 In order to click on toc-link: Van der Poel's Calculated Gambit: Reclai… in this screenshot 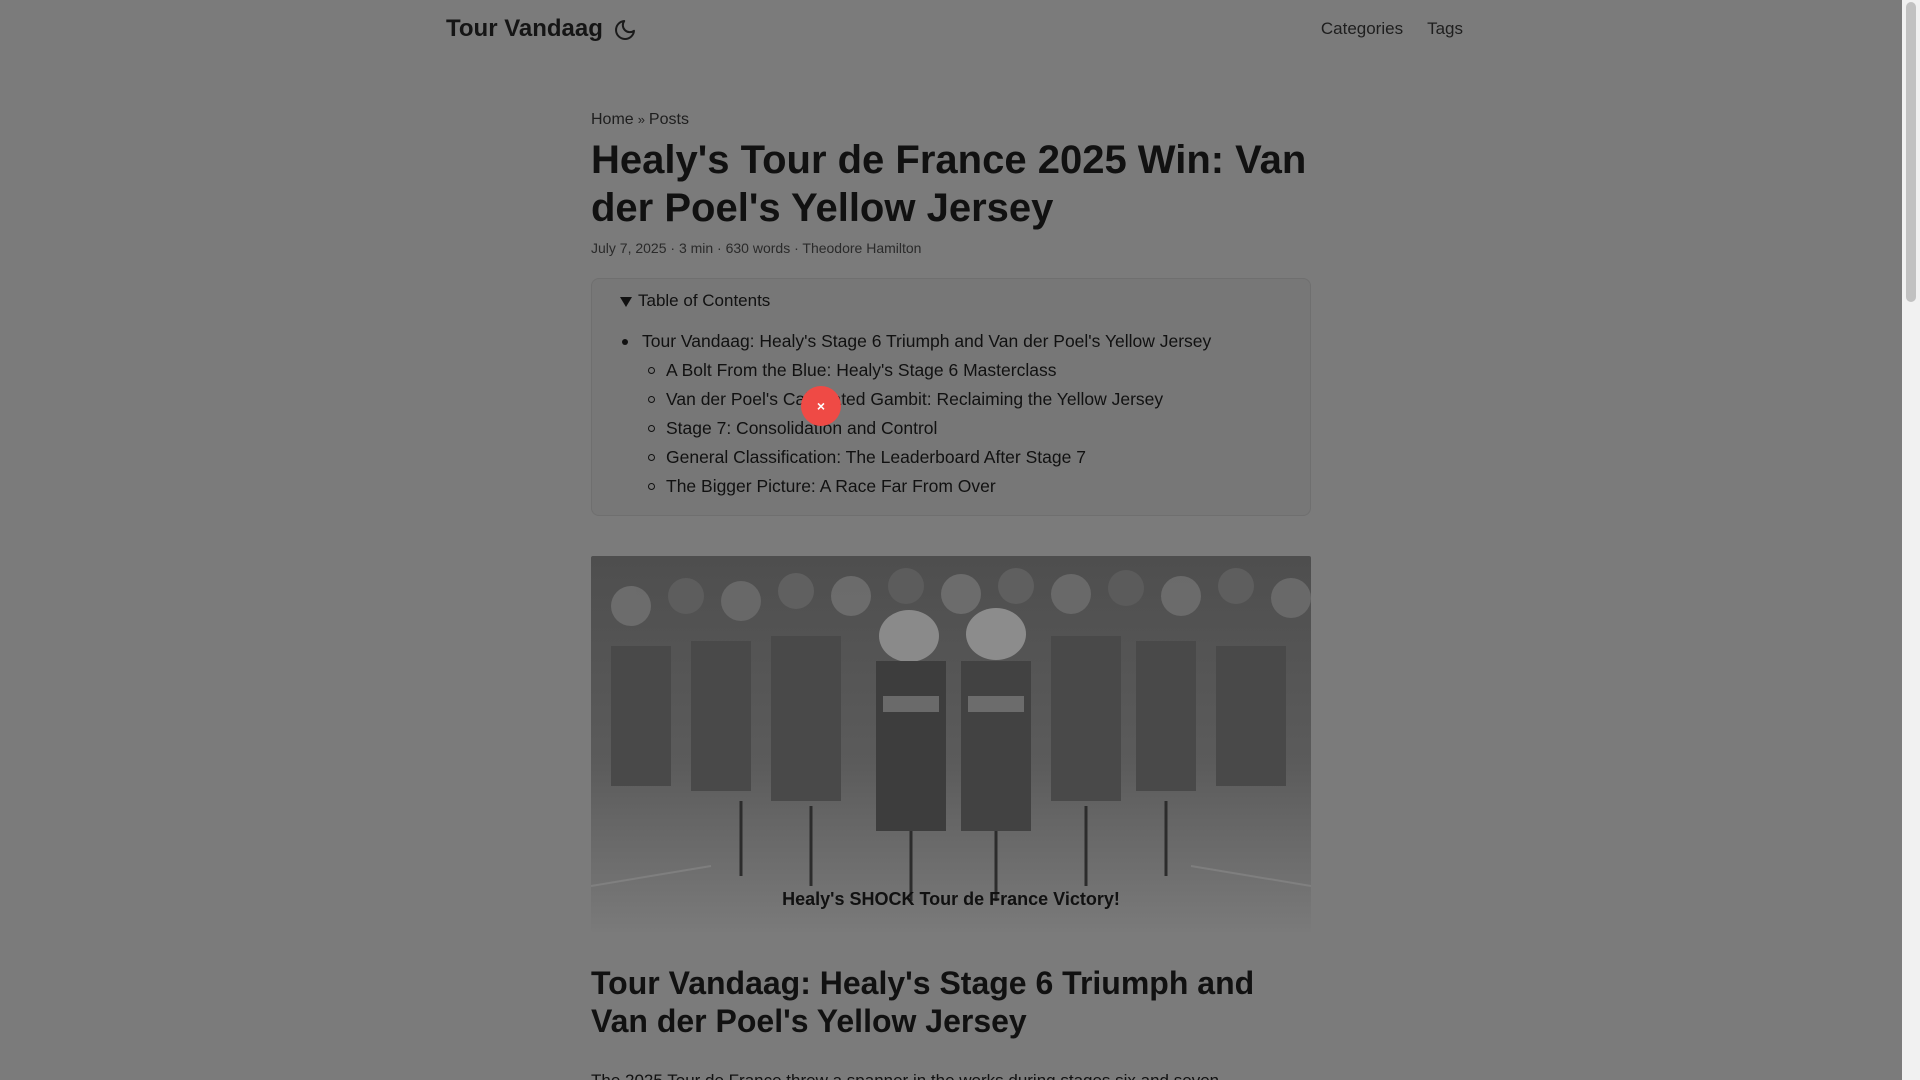, I will do `click(914, 399)`.